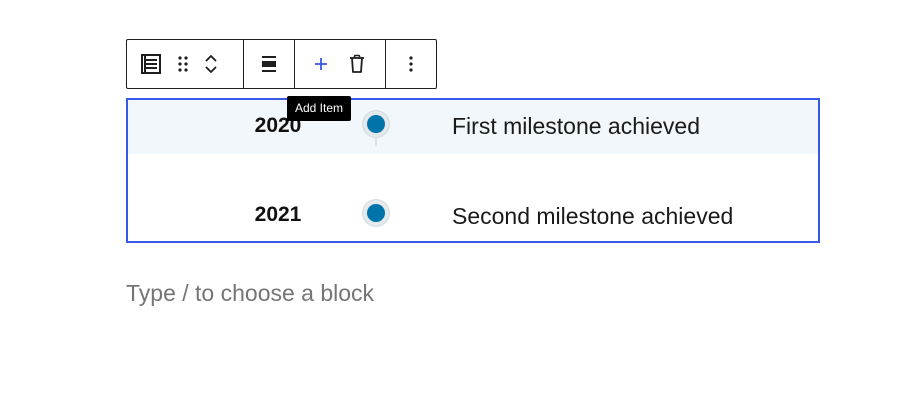 The image size is (900, 400). What do you see at coordinates (211, 58) in the screenshot?
I see `chevron-up-icon` at bounding box center [211, 58].